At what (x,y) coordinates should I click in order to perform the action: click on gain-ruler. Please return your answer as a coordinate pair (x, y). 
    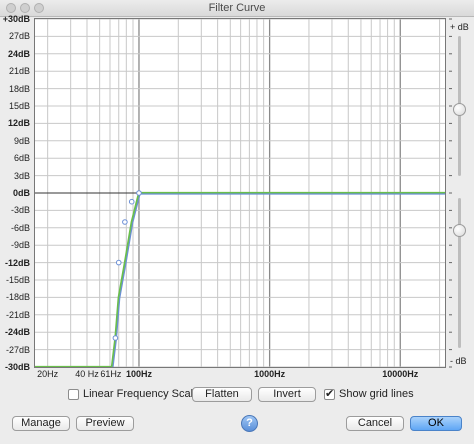
    Looking at the image, I should click on (450, 193).